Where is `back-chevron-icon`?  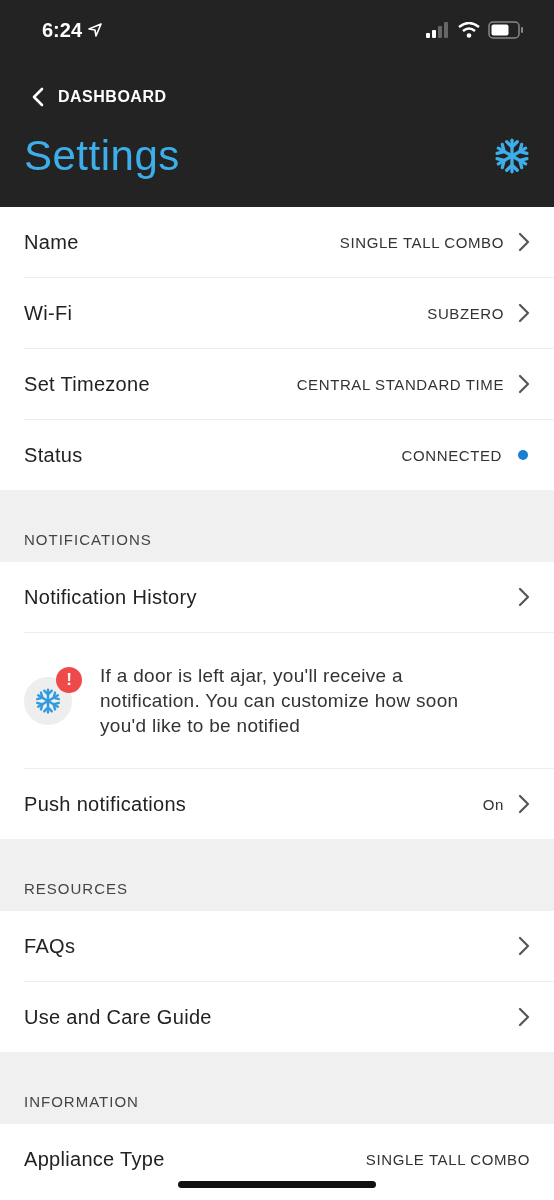
back-chevron-icon is located at coordinates (38, 97).